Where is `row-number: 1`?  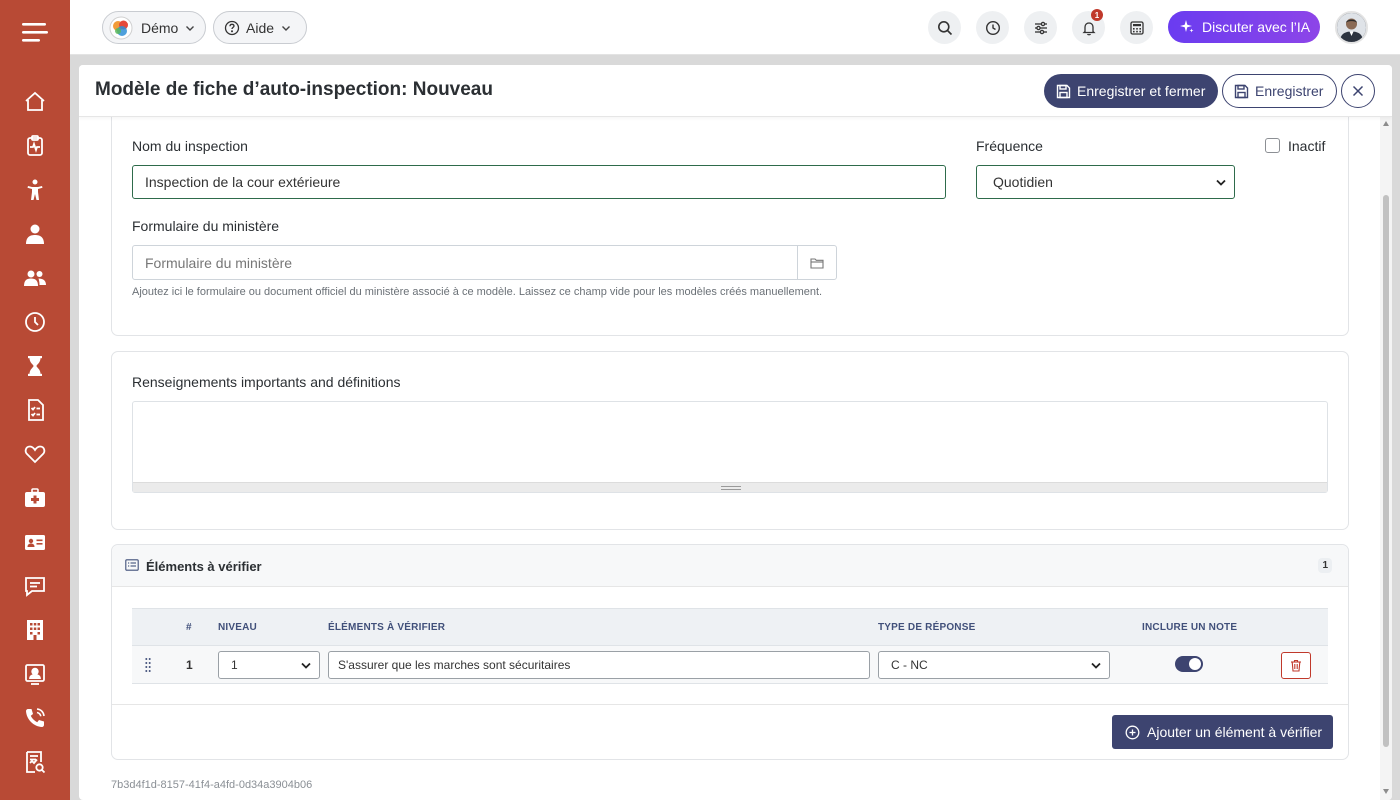 row-number: 1 is located at coordinates (189, 665).